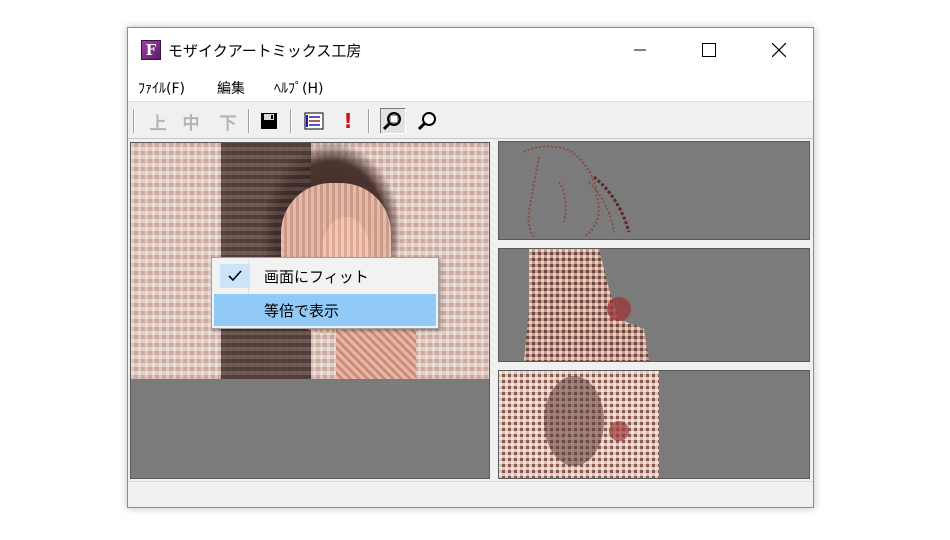 Image resolution: width=950 pixels, height=540 pixels. What do you see at coordinates (586, 305) in the screenshot?
I see `layer-middle-image` at bounding box center [586, 305].